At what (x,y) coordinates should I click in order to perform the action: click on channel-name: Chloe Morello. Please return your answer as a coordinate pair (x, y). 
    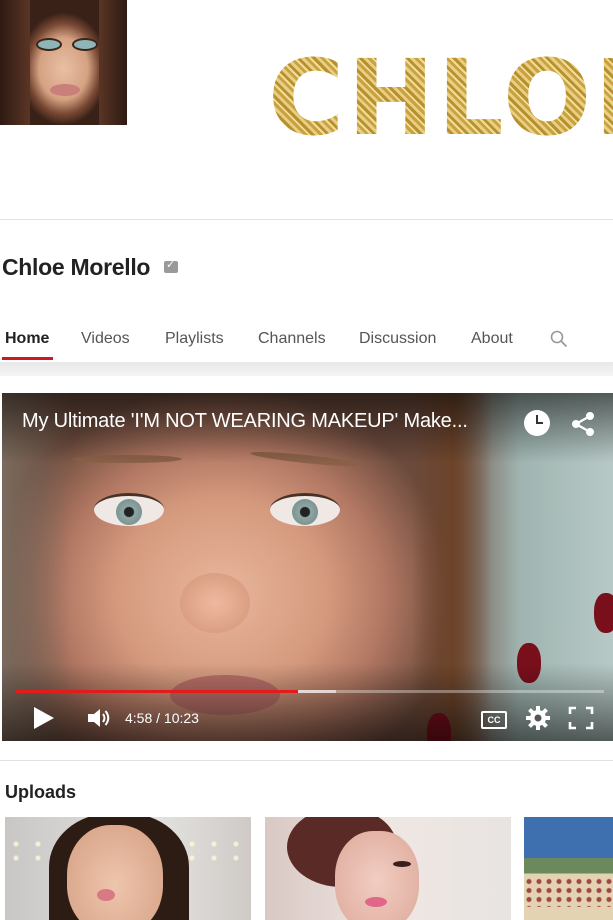
    Looking at the image, I should click on (76, 267).